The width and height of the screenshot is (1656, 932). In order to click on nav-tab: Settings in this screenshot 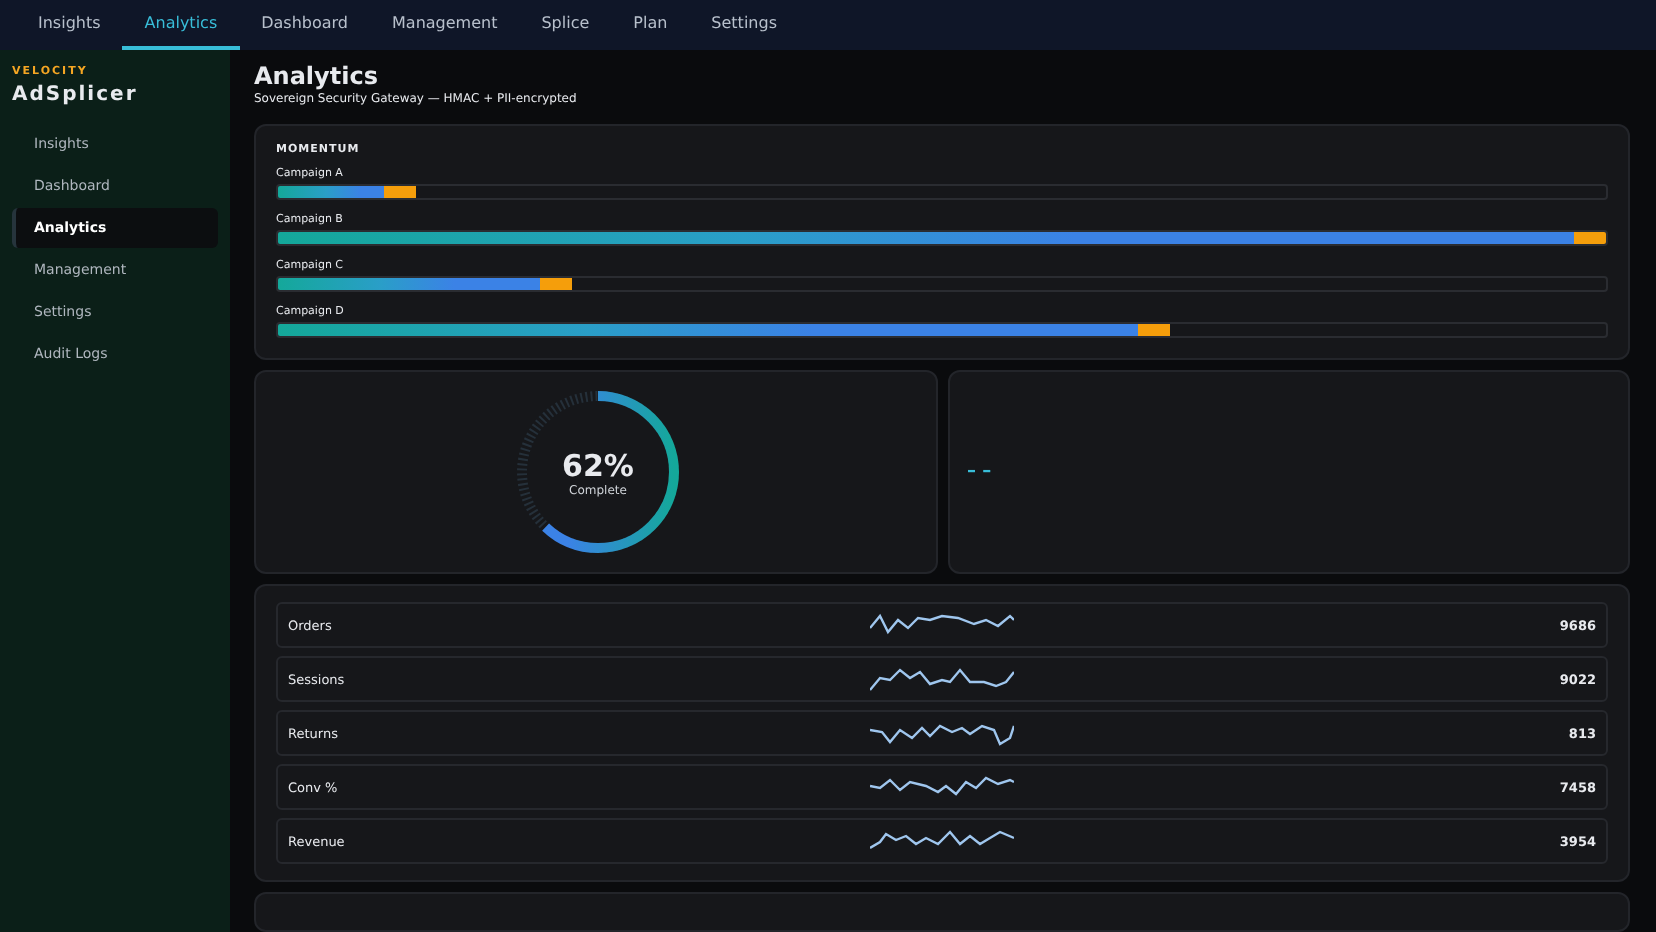, I will do `click(744, 25)`.